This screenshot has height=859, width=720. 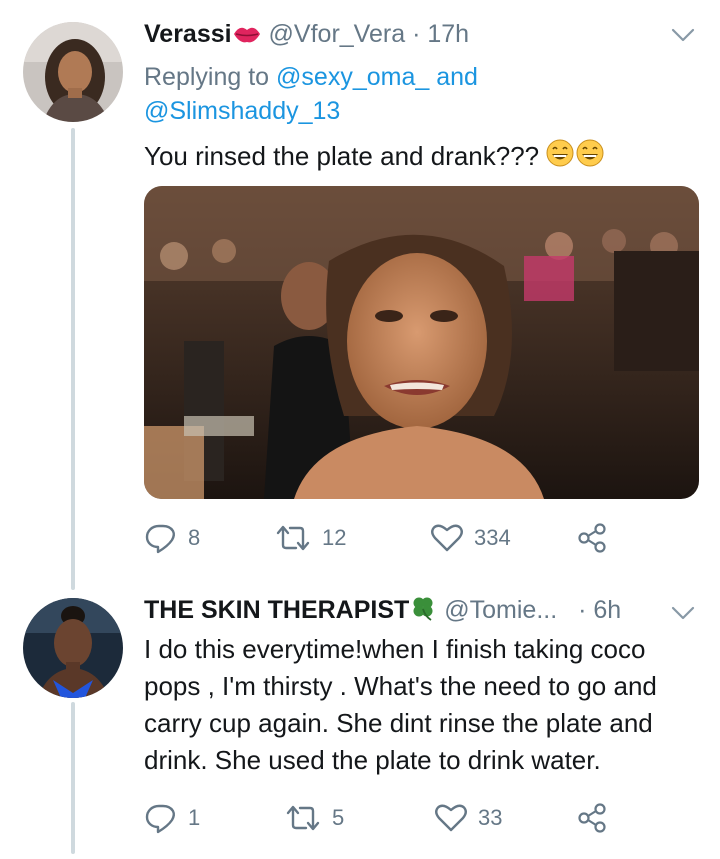 I want to click on display-name: THE SKIN THERAPIST, so click(x=276, y=610).